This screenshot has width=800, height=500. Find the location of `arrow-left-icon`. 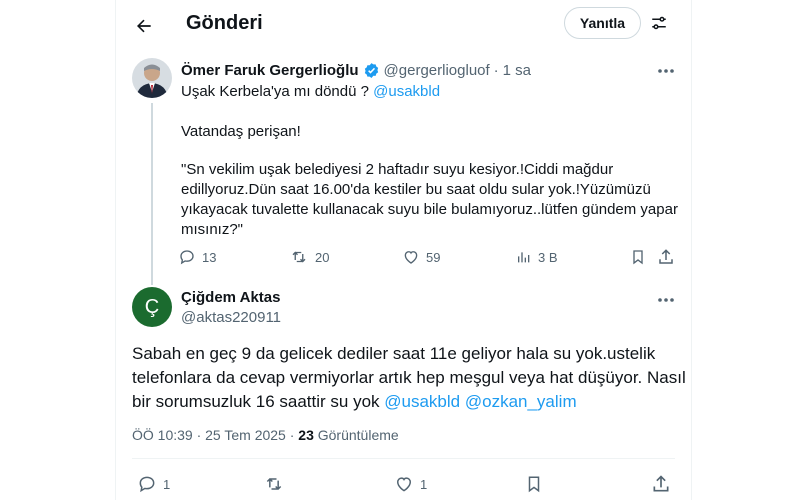

arrow-left-icon is located at coordinates (144, 26).